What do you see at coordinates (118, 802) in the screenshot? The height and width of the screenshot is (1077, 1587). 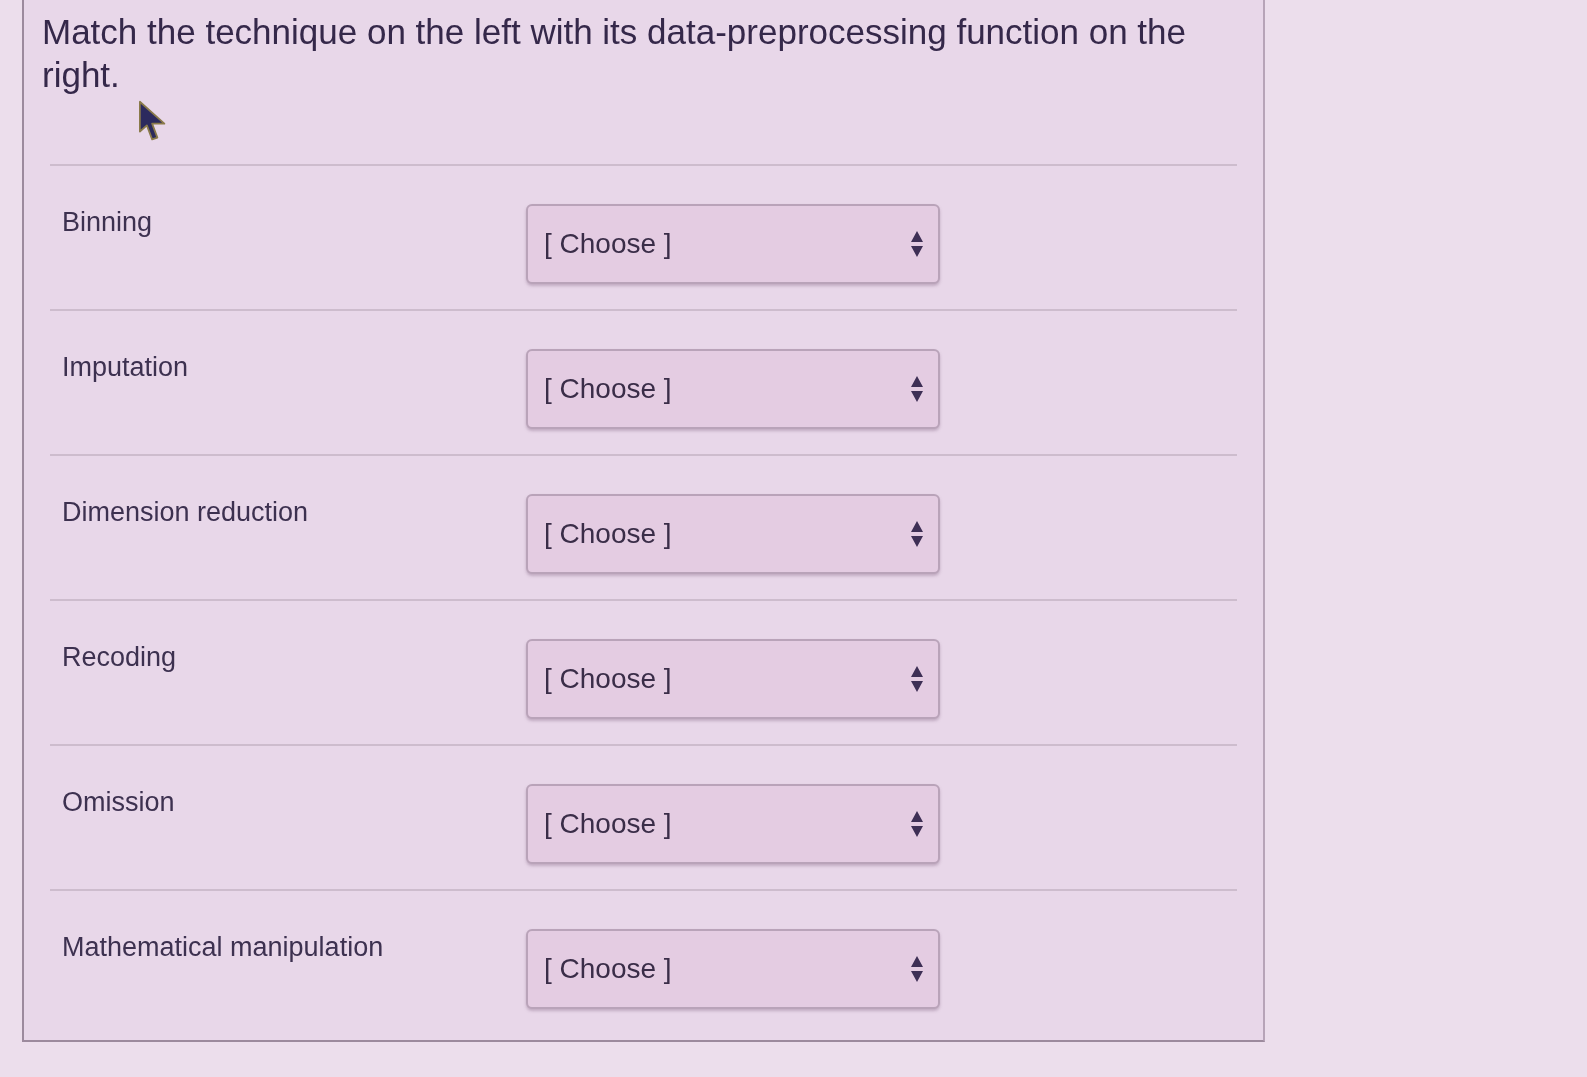 I see `technique-label: Omission` at bounding box center [118, 802].